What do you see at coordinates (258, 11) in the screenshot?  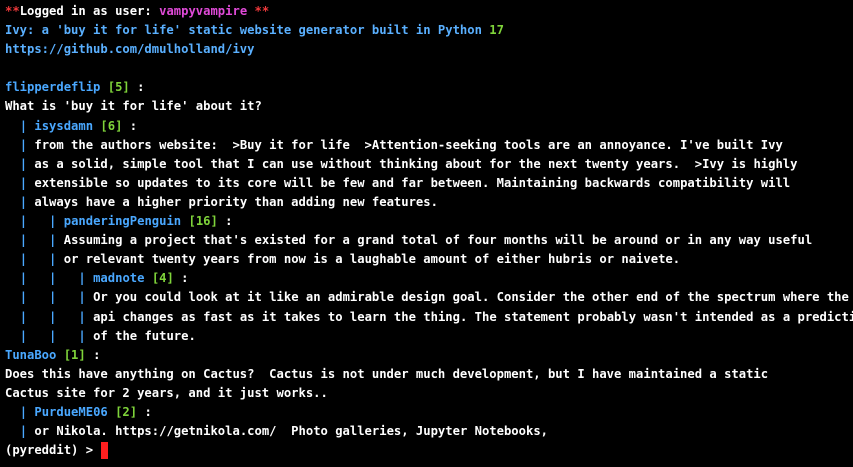 I see `login-marker-right: **` at bounding box center [258, 11].